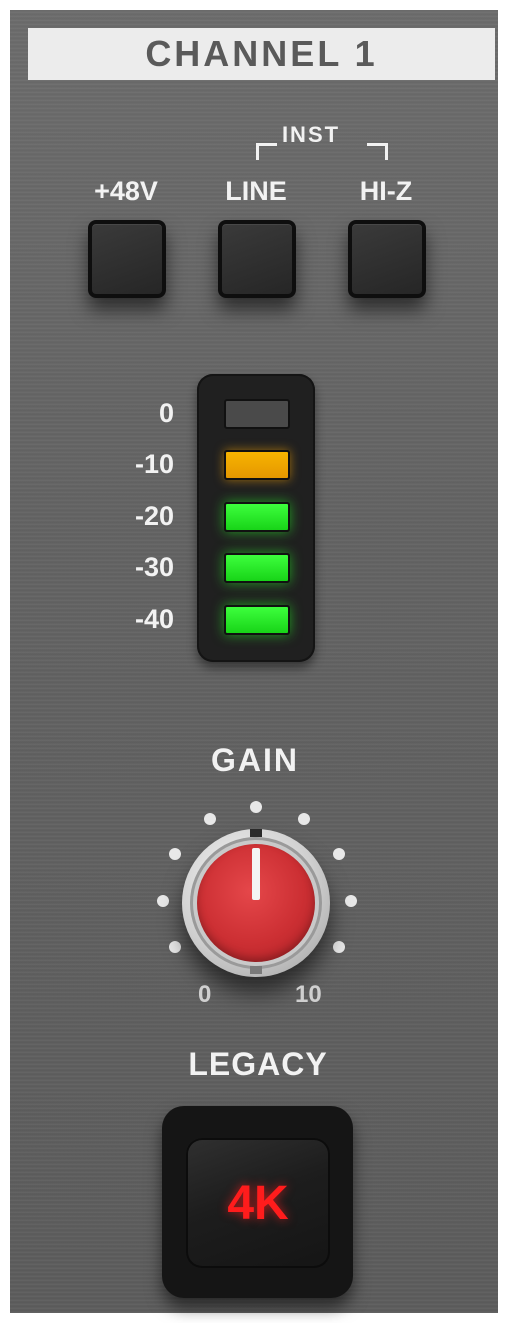  What do you see at coordinates (386, 191) in the screenshot?
I see `hiz-label: HI-Z` at bounding box center [386, 191].